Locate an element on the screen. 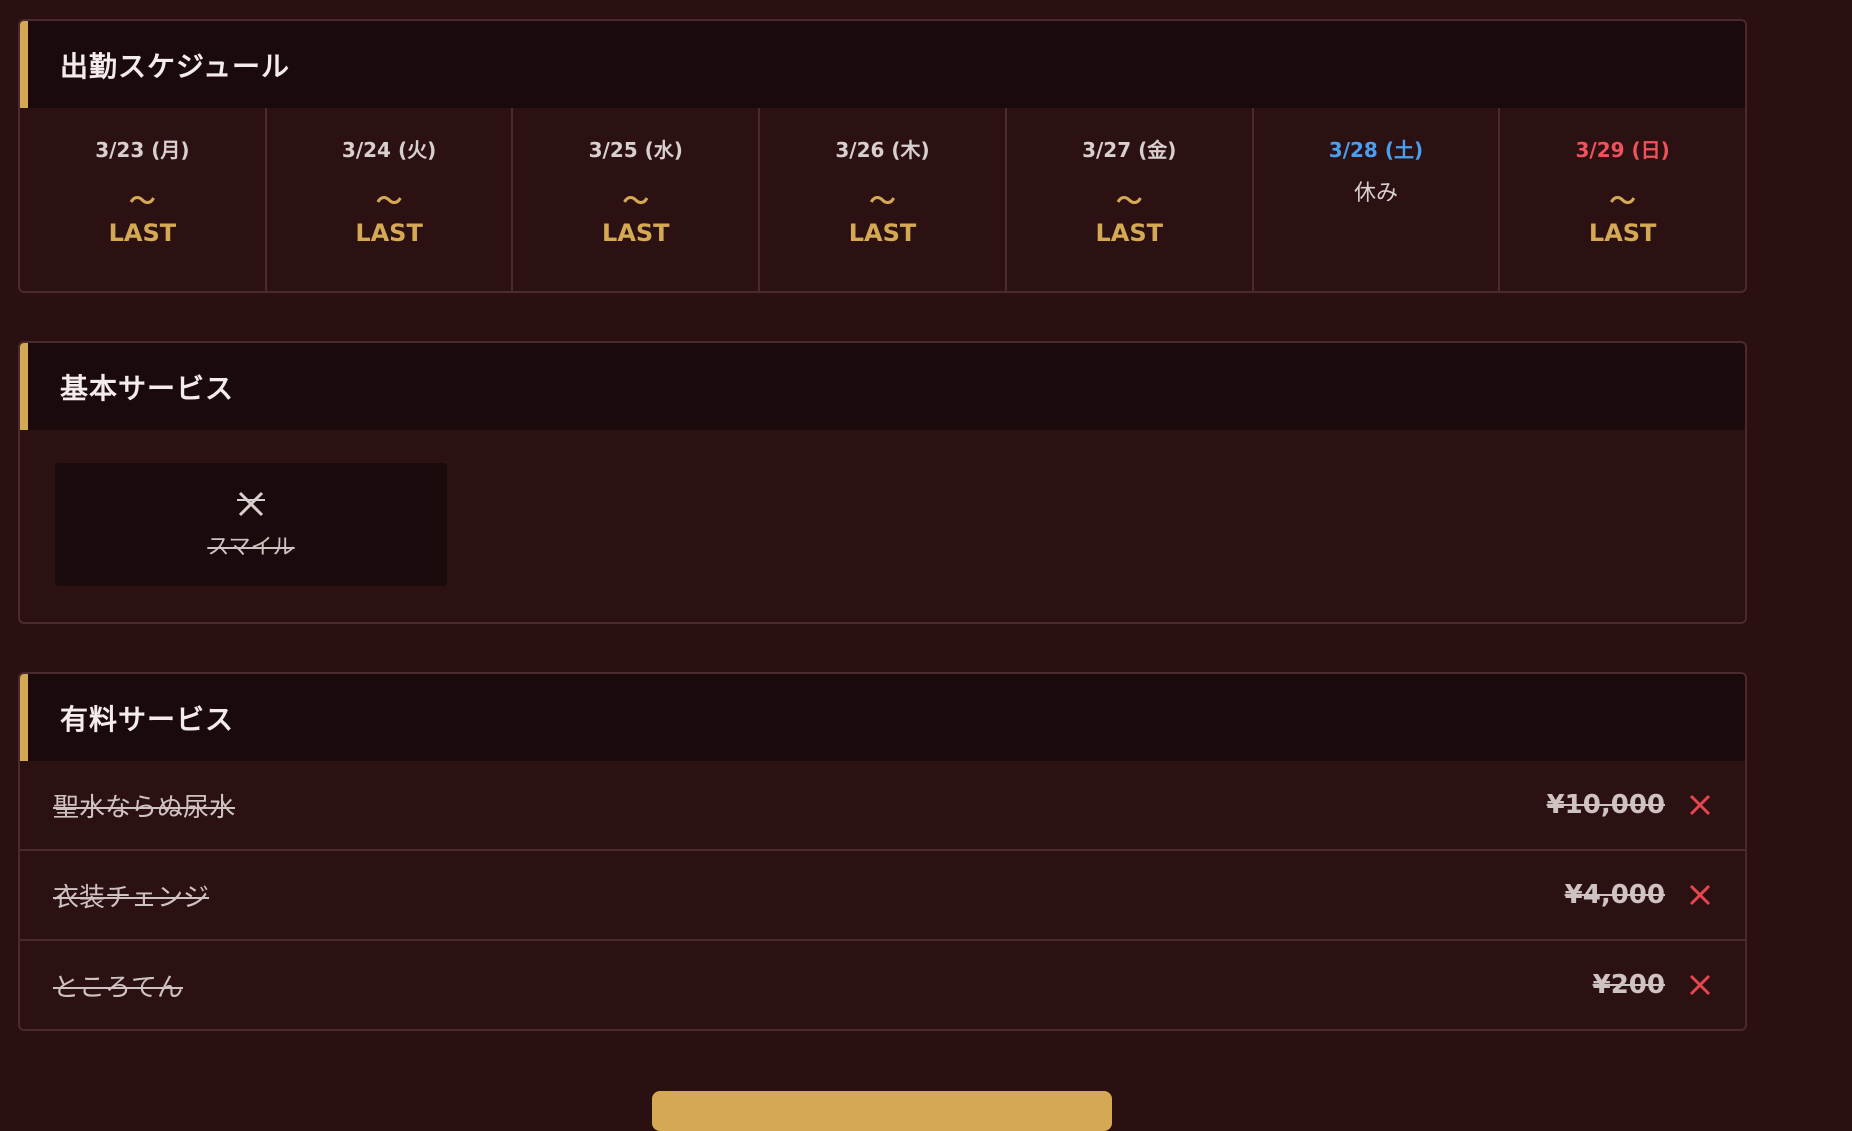 The height and width of the screenshot is (1131, 1852). schedule-day-fri: 3/27 (金) 〜 LAST is located at coordinates (1130, 199).